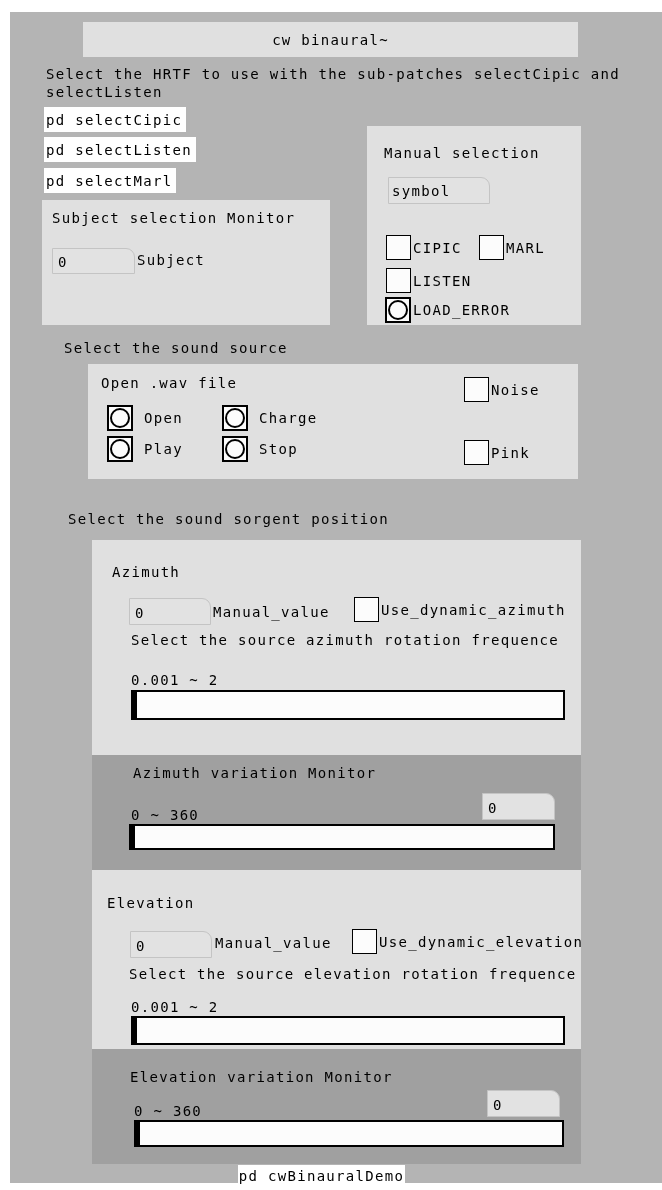  I want to click on section-heading: Select the sound sorgent position, so click(229, 519).